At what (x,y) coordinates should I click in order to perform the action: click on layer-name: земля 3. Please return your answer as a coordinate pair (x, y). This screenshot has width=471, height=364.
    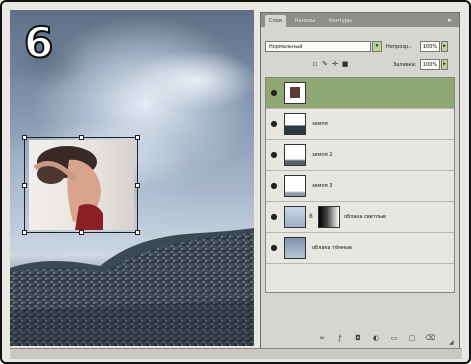
    Looking at the image, I should click on (322, 186).